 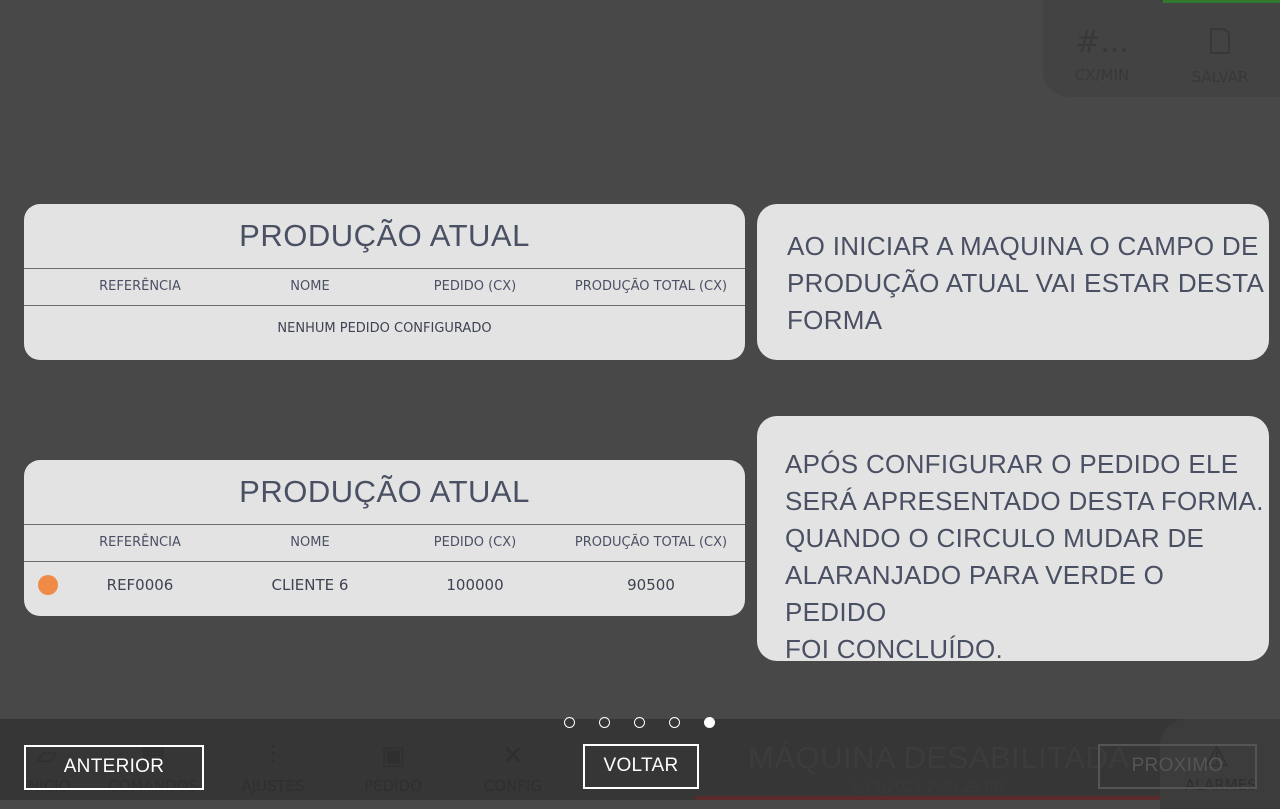 I want to click on sliders-icon: ⫶, so click(x=273, y=756).